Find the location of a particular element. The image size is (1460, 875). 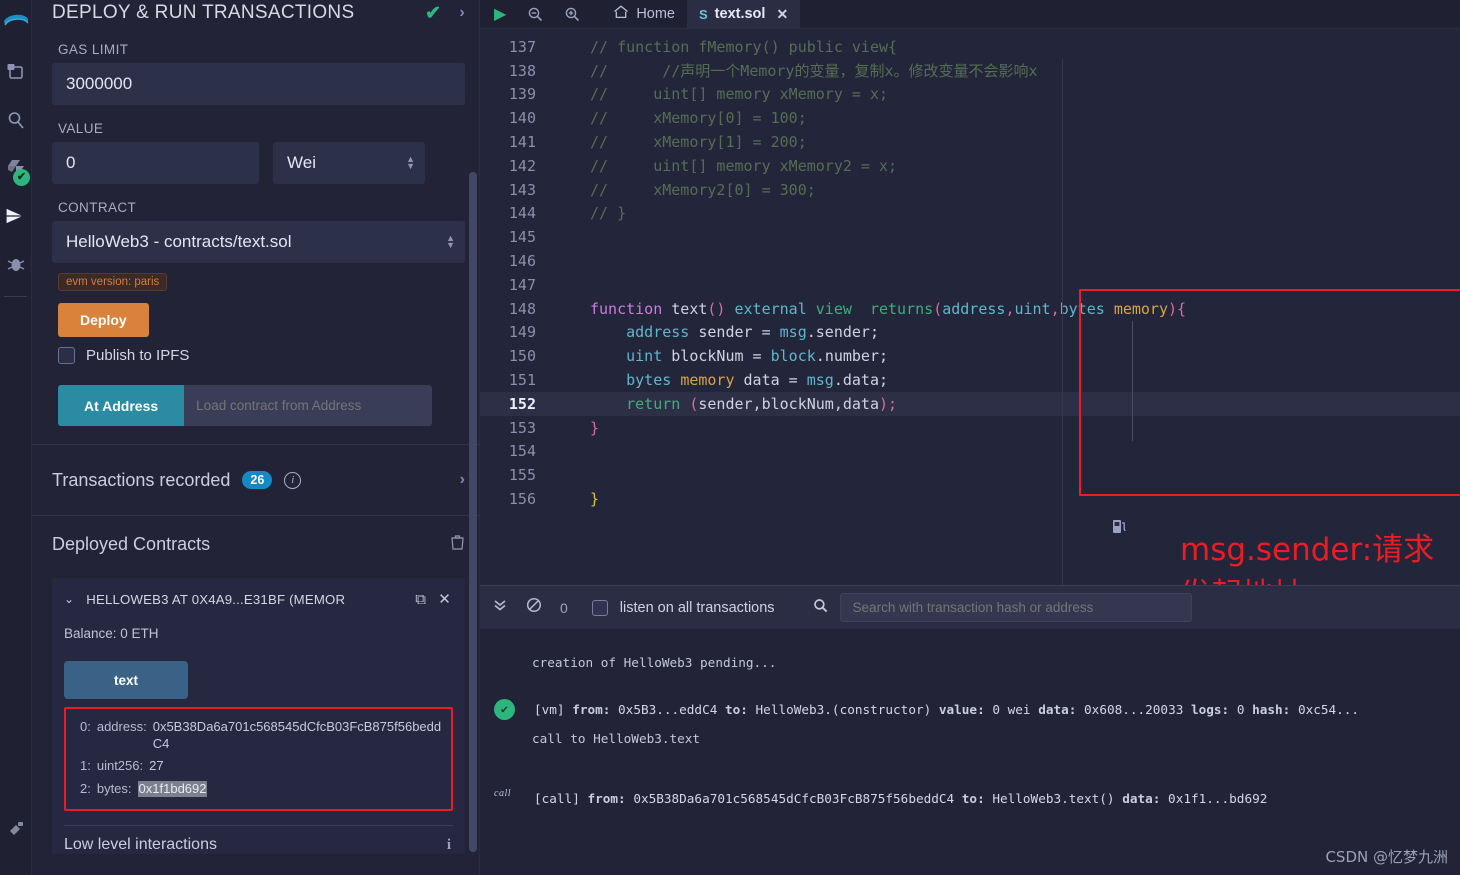

at-address-row: At Address is located at coordinates (245, 405).